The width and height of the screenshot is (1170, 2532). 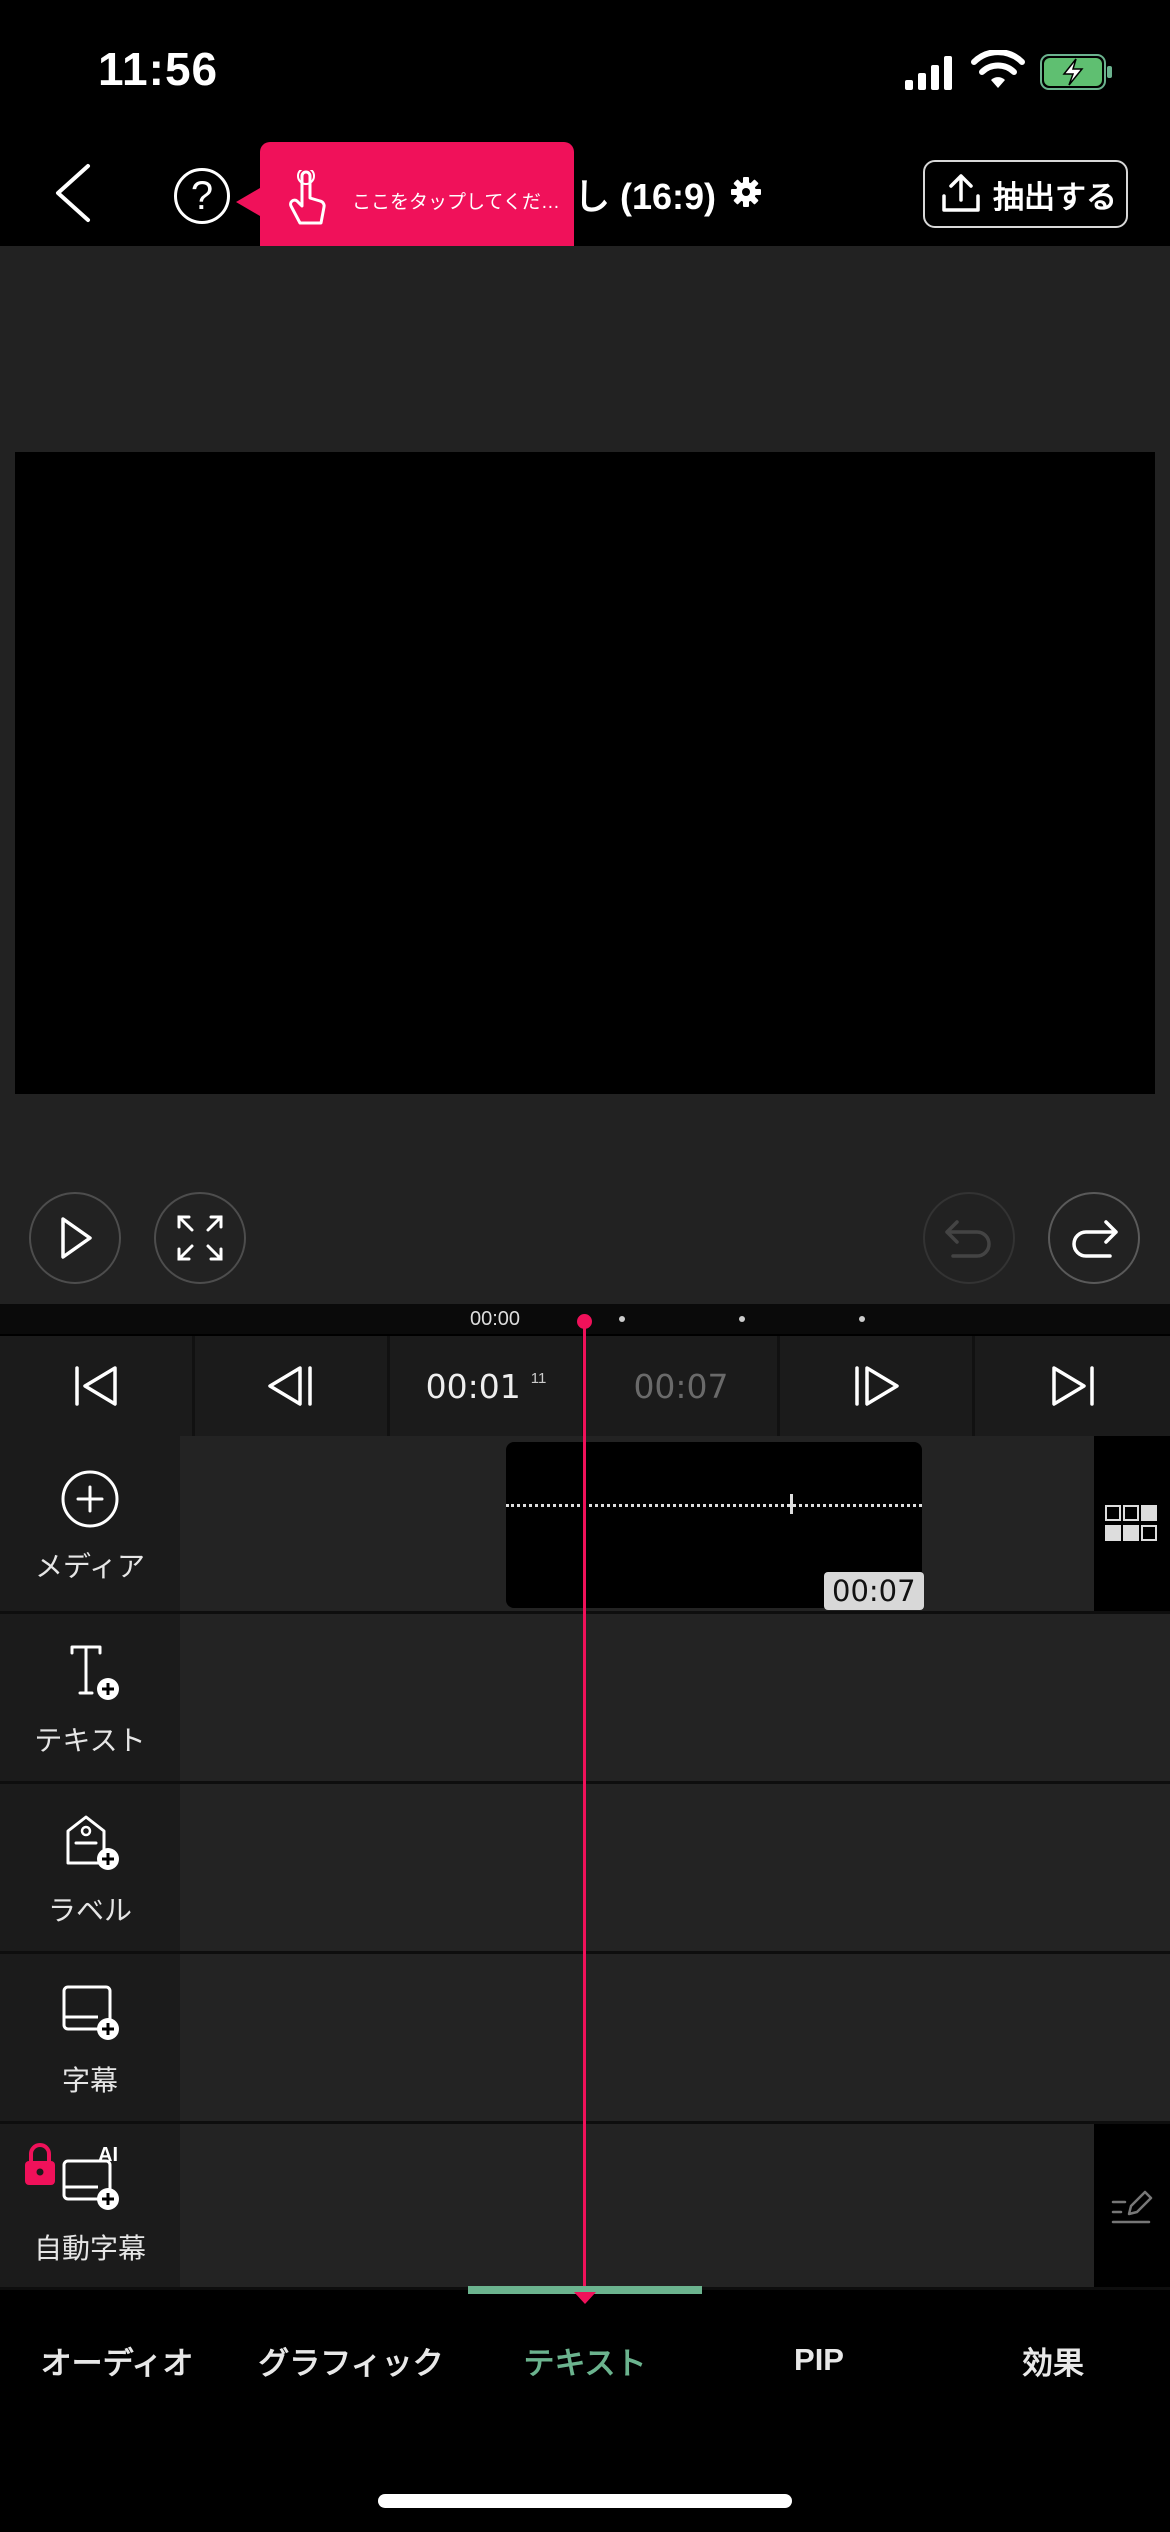 I want to click on edit-icon, so click(x=1132, y=2206).